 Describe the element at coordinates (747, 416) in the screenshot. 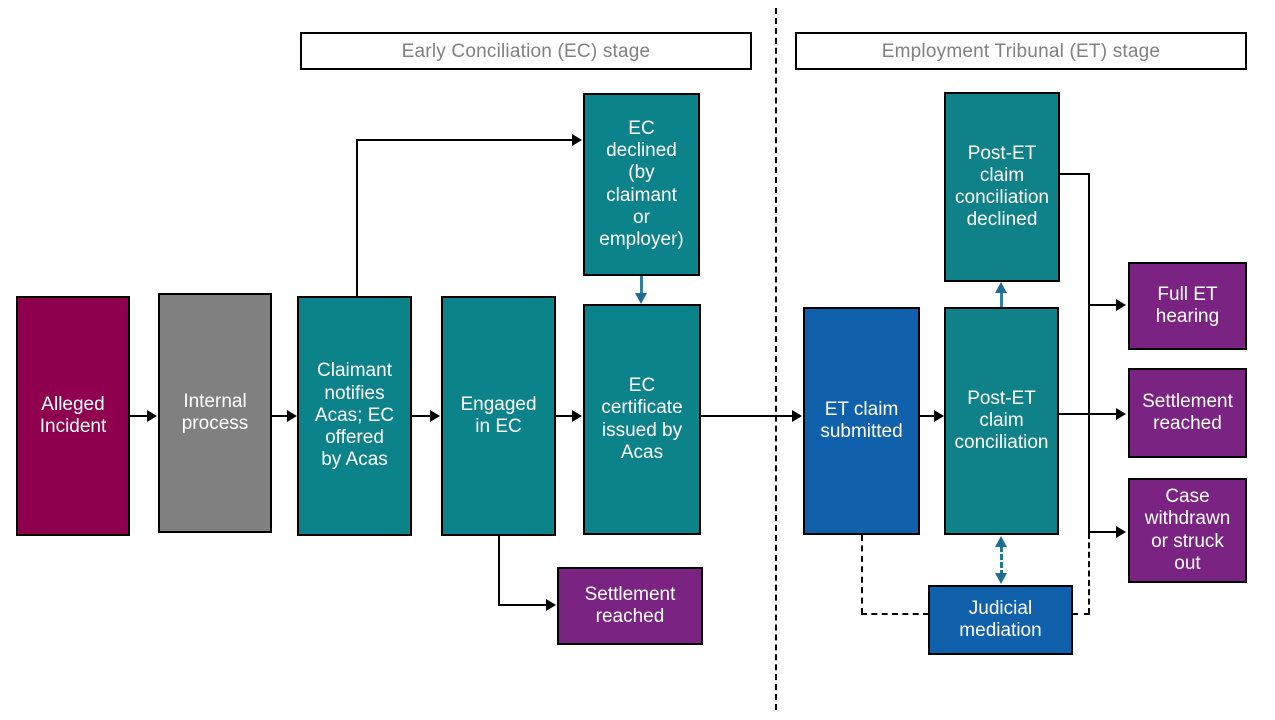

I see `edge-eccertificate-to-etclaim` at that location.